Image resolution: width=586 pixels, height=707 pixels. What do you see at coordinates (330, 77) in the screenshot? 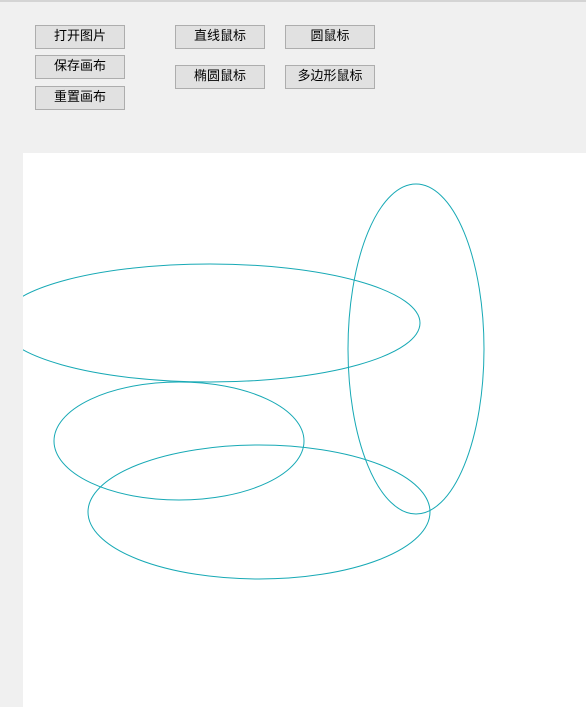
I see `polygon-mouse-button: 多边形鼠标` at bounding box center [330, 77].